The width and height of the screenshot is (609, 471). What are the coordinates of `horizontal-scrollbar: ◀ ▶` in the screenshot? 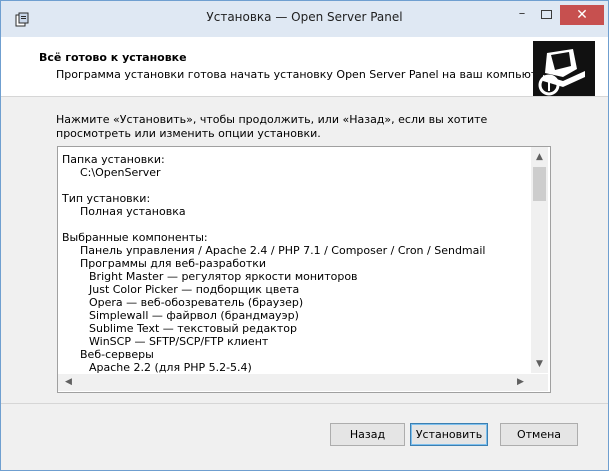 It's located at (294, 382).